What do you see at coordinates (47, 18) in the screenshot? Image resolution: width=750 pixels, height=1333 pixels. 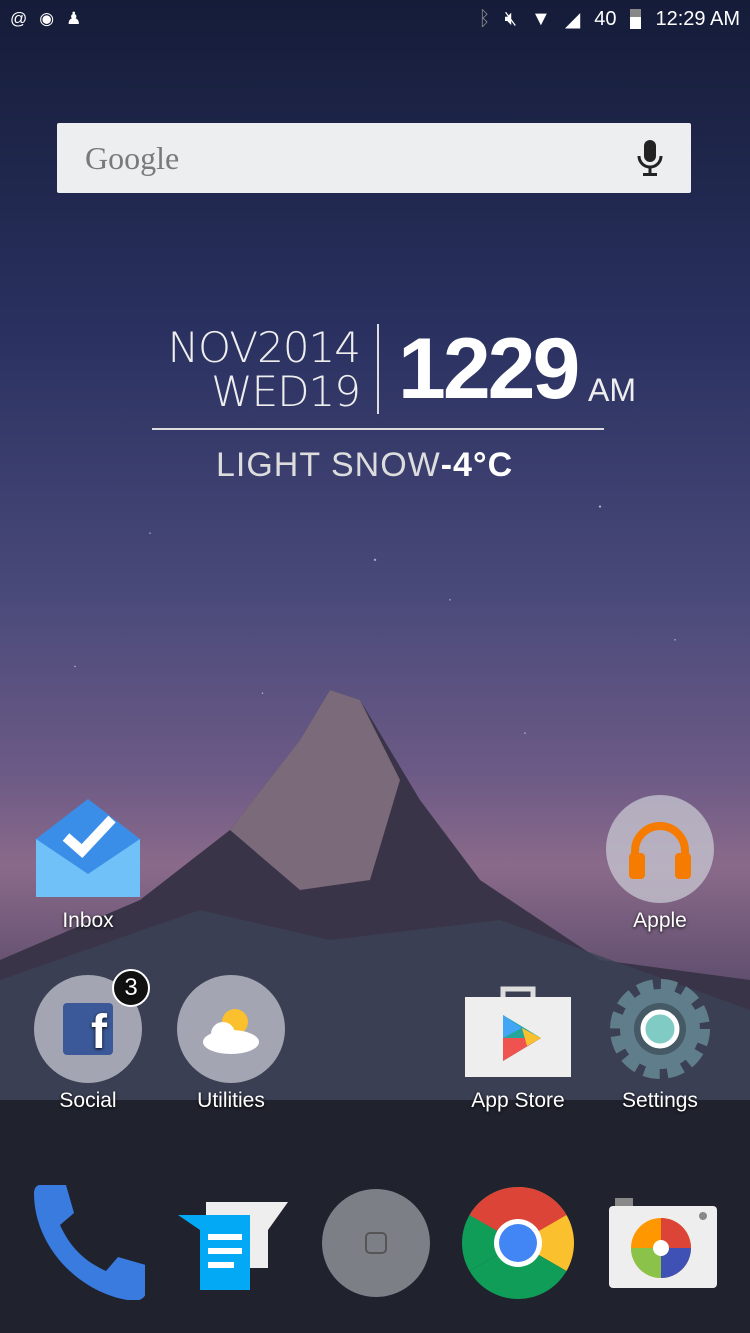 I see `messenger-icon: ◉` at bounding box center [47, 18].